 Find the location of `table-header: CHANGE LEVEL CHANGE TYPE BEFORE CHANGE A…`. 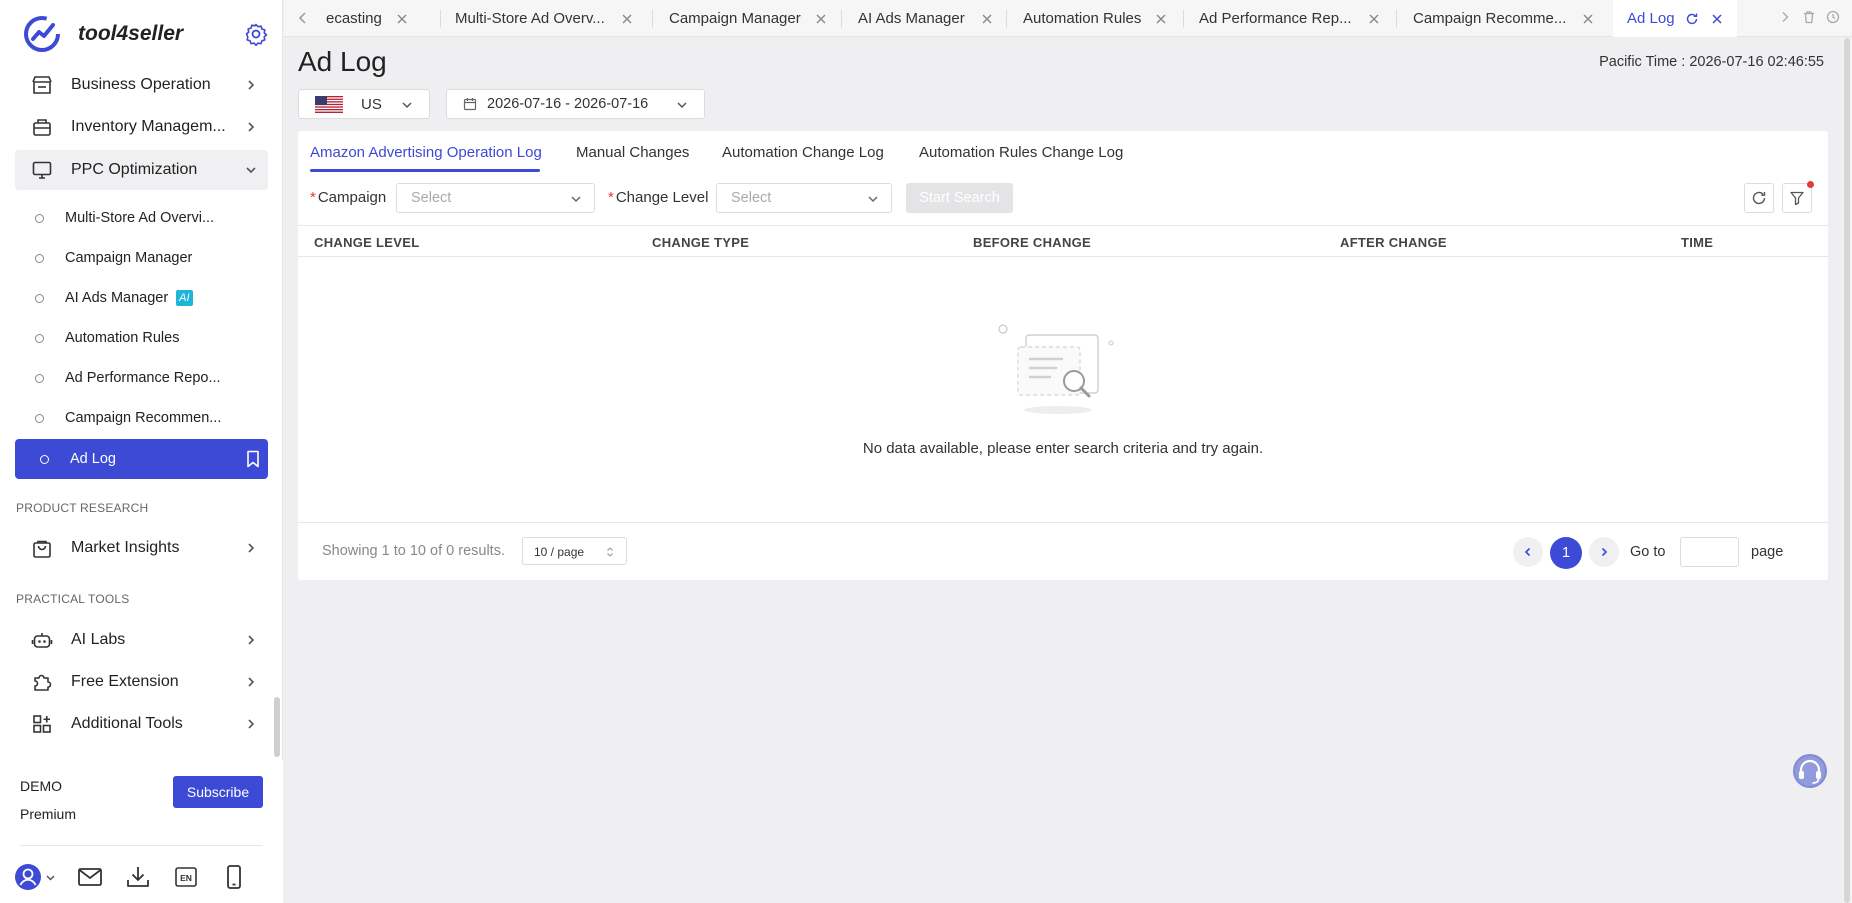

table-header: CHANGE LEVEL CHANGE TYPE BEFORE CHANGE A… is located at coordinates (1063, 241).